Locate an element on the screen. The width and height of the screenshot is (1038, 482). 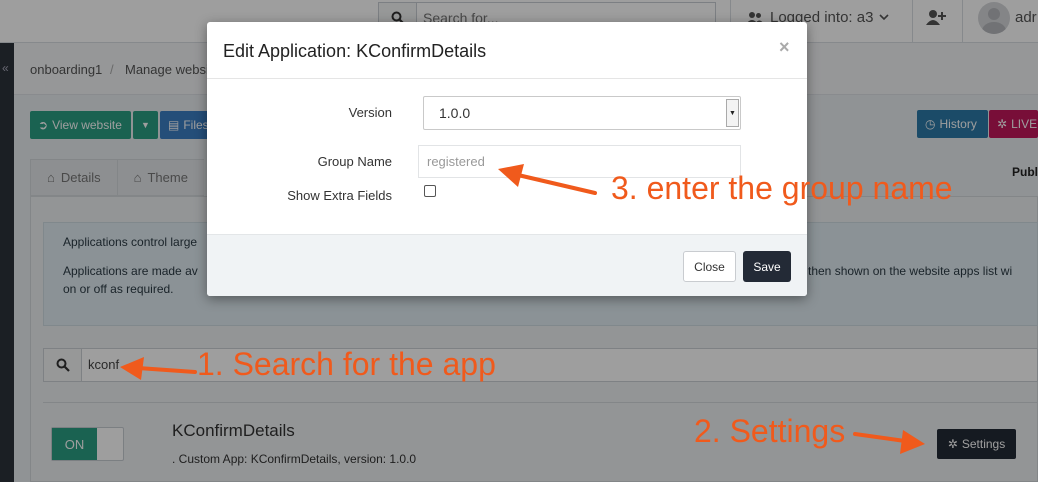
annotation-step3: 3. enter the group name is located at coordinates (782, 188).